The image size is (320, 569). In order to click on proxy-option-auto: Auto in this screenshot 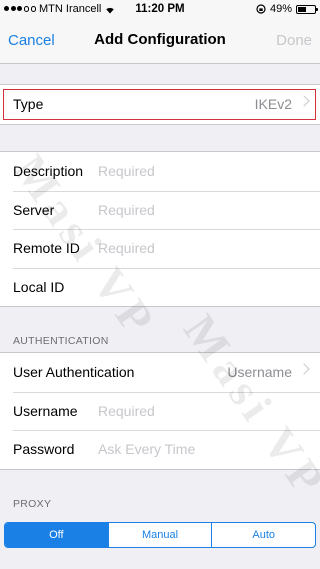, I will do `click(263, 535)`.